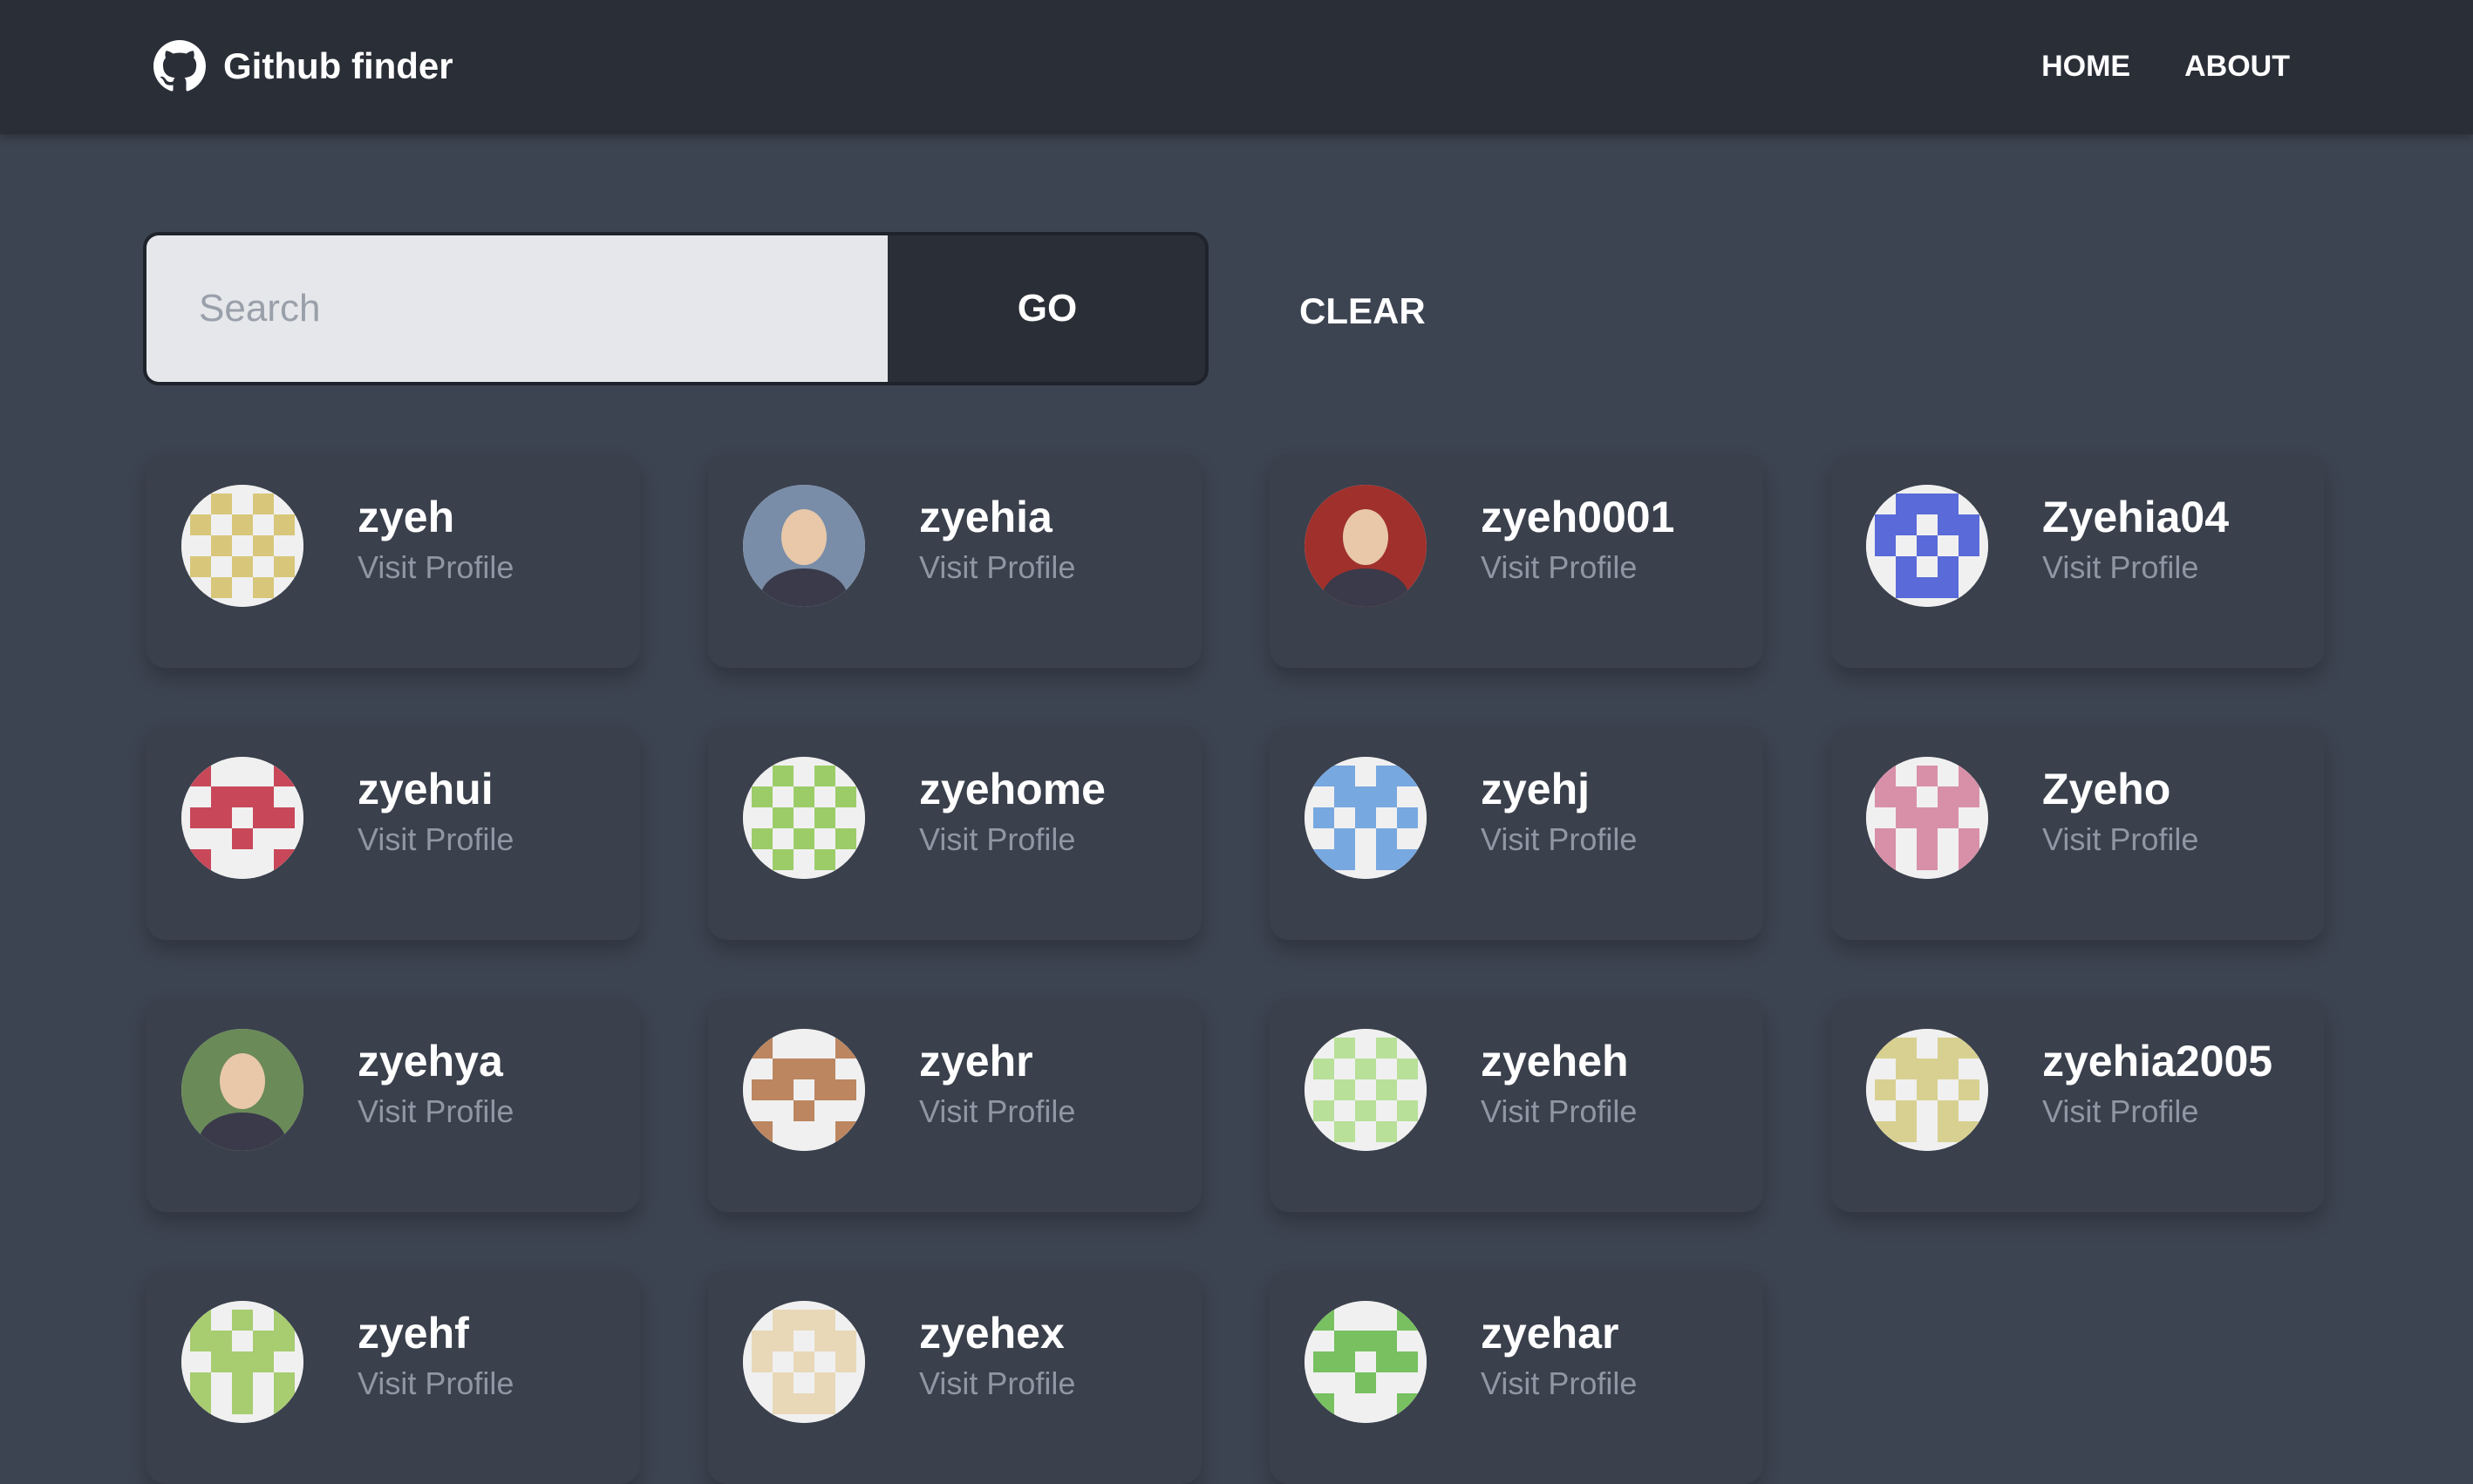 Image resolution: width=2473 pixels, height=1484 pixels. I want to click on user-card: zyeh Visit Profile, so click(393, 560).